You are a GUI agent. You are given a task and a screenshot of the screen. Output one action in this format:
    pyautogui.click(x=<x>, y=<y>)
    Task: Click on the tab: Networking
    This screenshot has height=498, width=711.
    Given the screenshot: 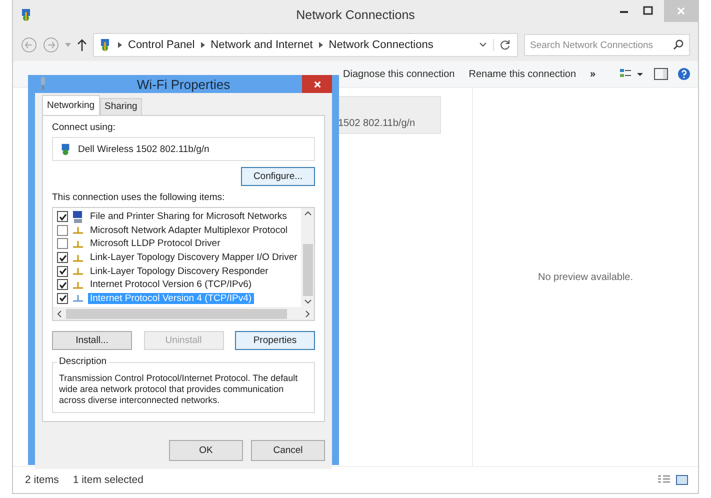 What is the action you would take?
    pyautogui.click(x=71, y=105)
    